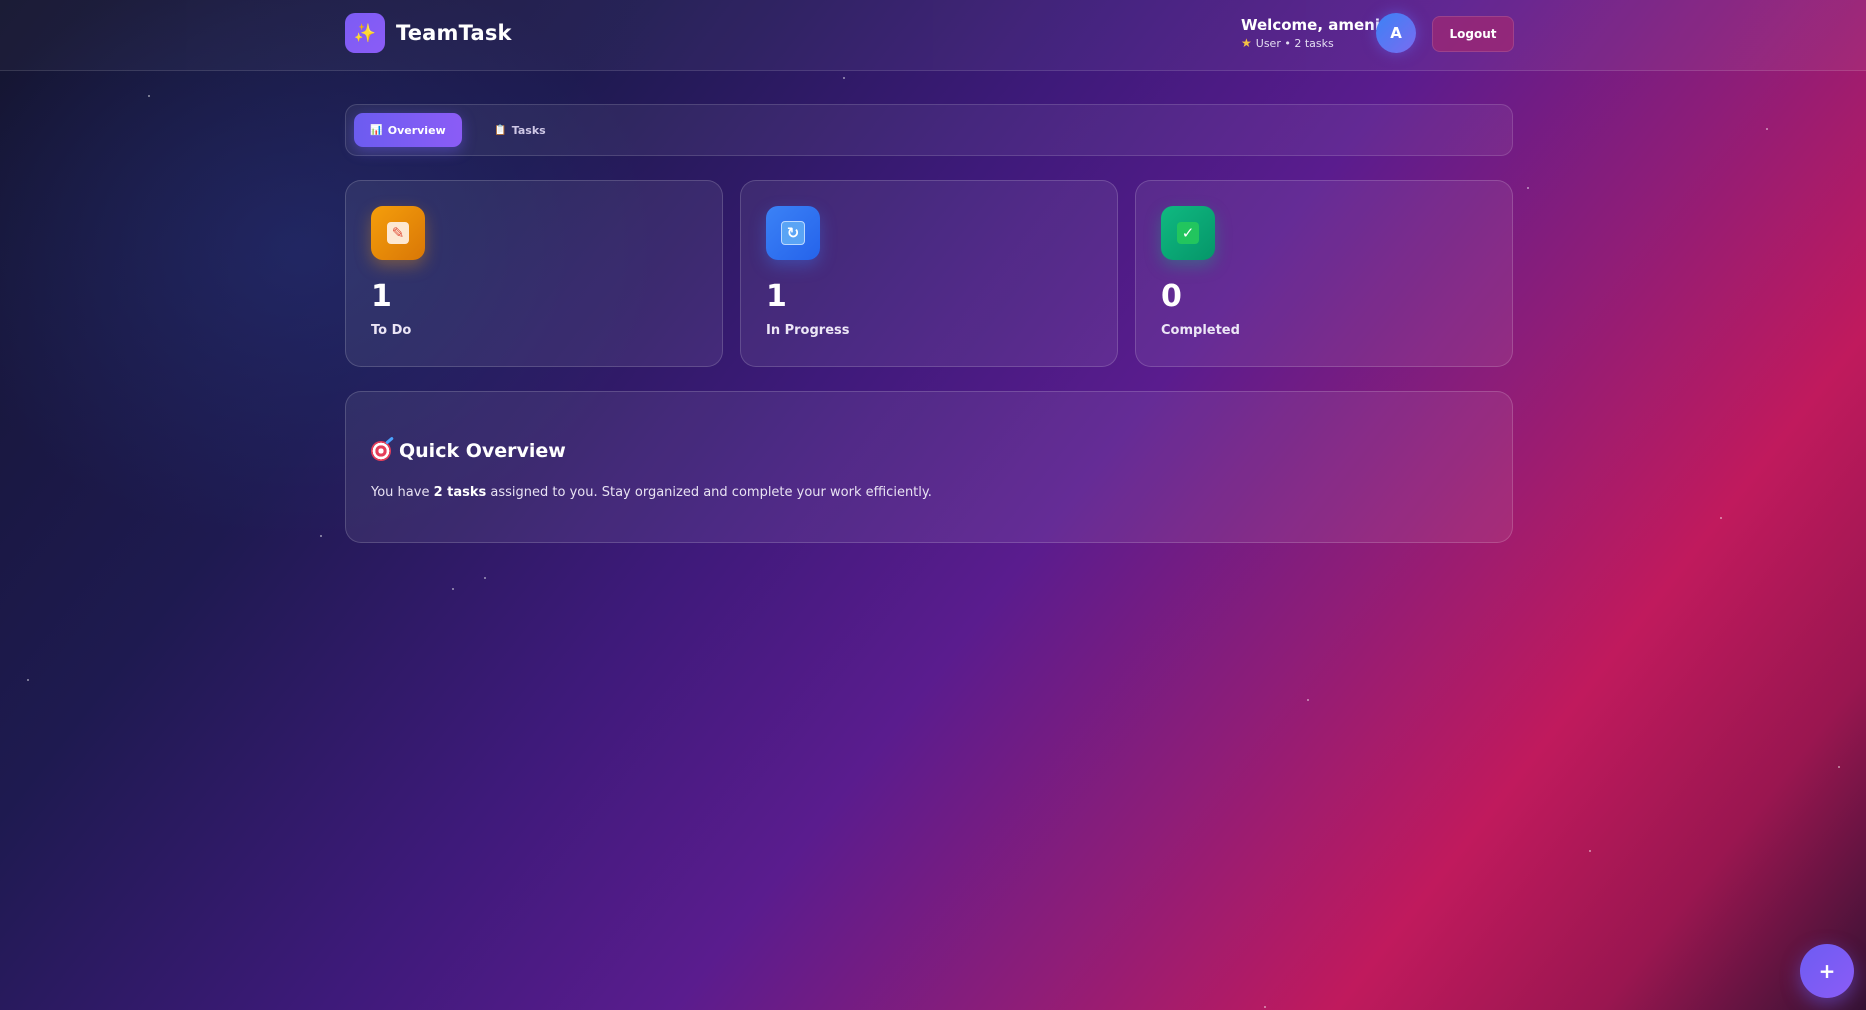  What do you see at coordinates (1294, 43) in the screenshot?
I see `user-meta-text: User • 2 tasks` at bounding box center [1294, 43].